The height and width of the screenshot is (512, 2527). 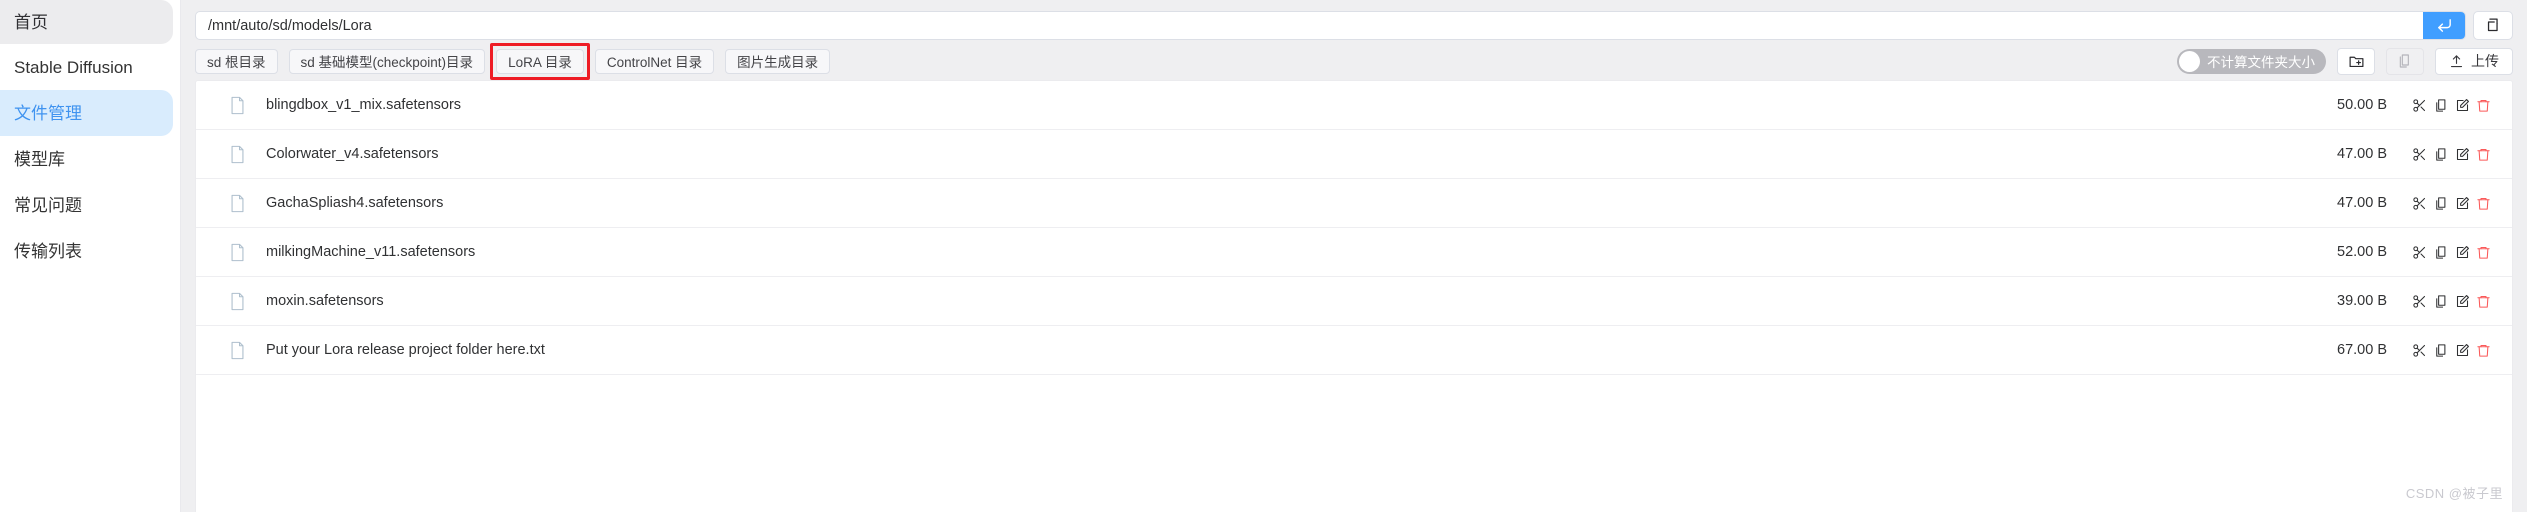 I want to click on sidebar-item-stable-diffusion: Stable Diffusion, so click(x=86, y=67).